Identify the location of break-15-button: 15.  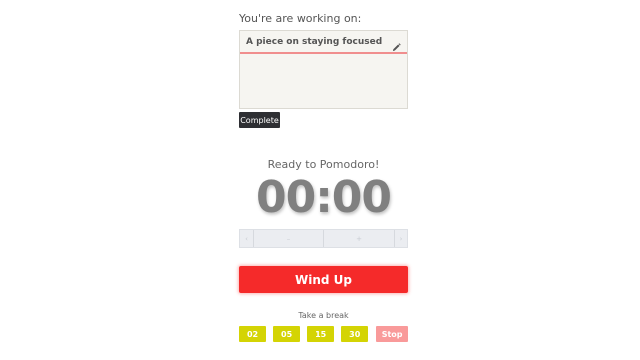
(321, 334).